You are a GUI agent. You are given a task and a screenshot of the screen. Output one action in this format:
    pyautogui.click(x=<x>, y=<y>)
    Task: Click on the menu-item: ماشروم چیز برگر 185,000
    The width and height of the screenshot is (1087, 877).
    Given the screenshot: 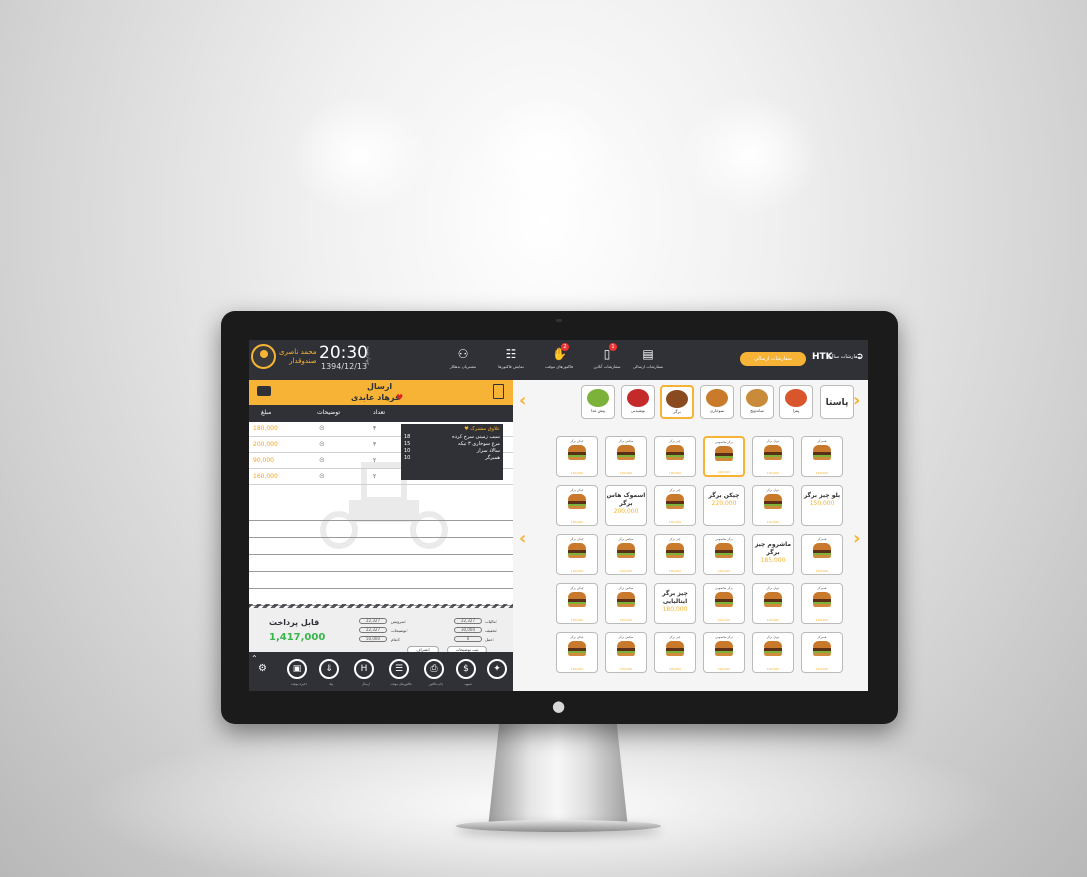 What is the action you would take?
    pyautogui.click(x=773, y=554)
    